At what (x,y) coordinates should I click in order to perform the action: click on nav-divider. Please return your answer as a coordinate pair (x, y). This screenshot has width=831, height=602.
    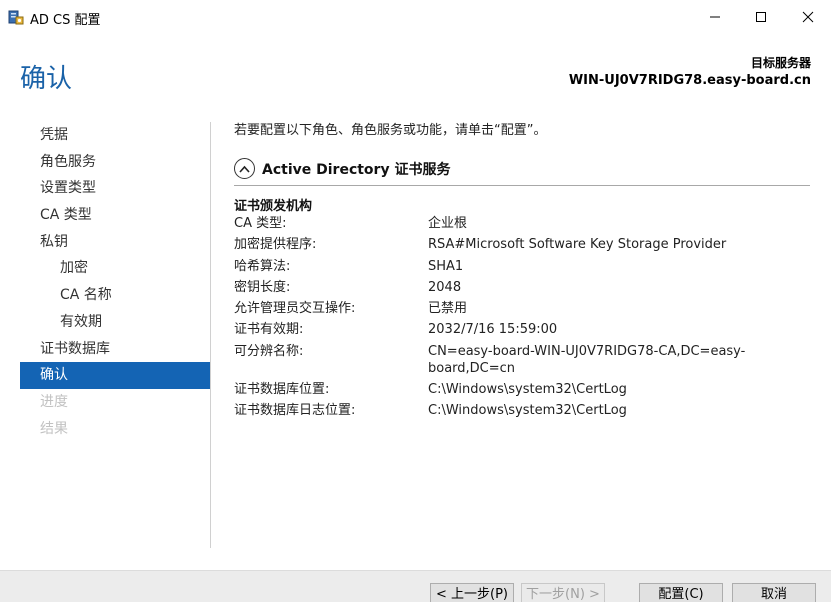
    Looking at the image, I should click on (210, 335).